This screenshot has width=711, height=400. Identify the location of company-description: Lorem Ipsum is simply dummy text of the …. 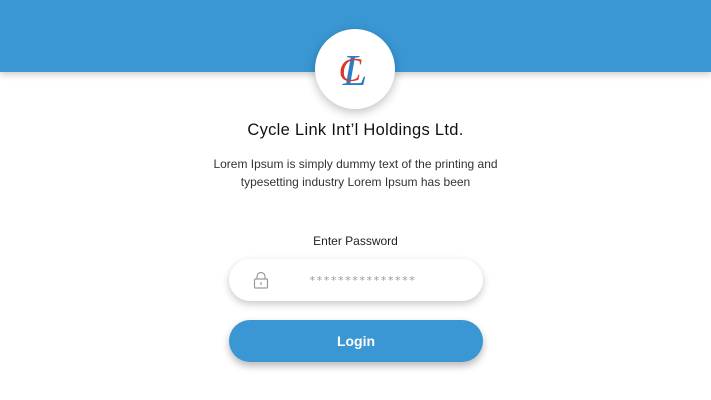
(355, 173).